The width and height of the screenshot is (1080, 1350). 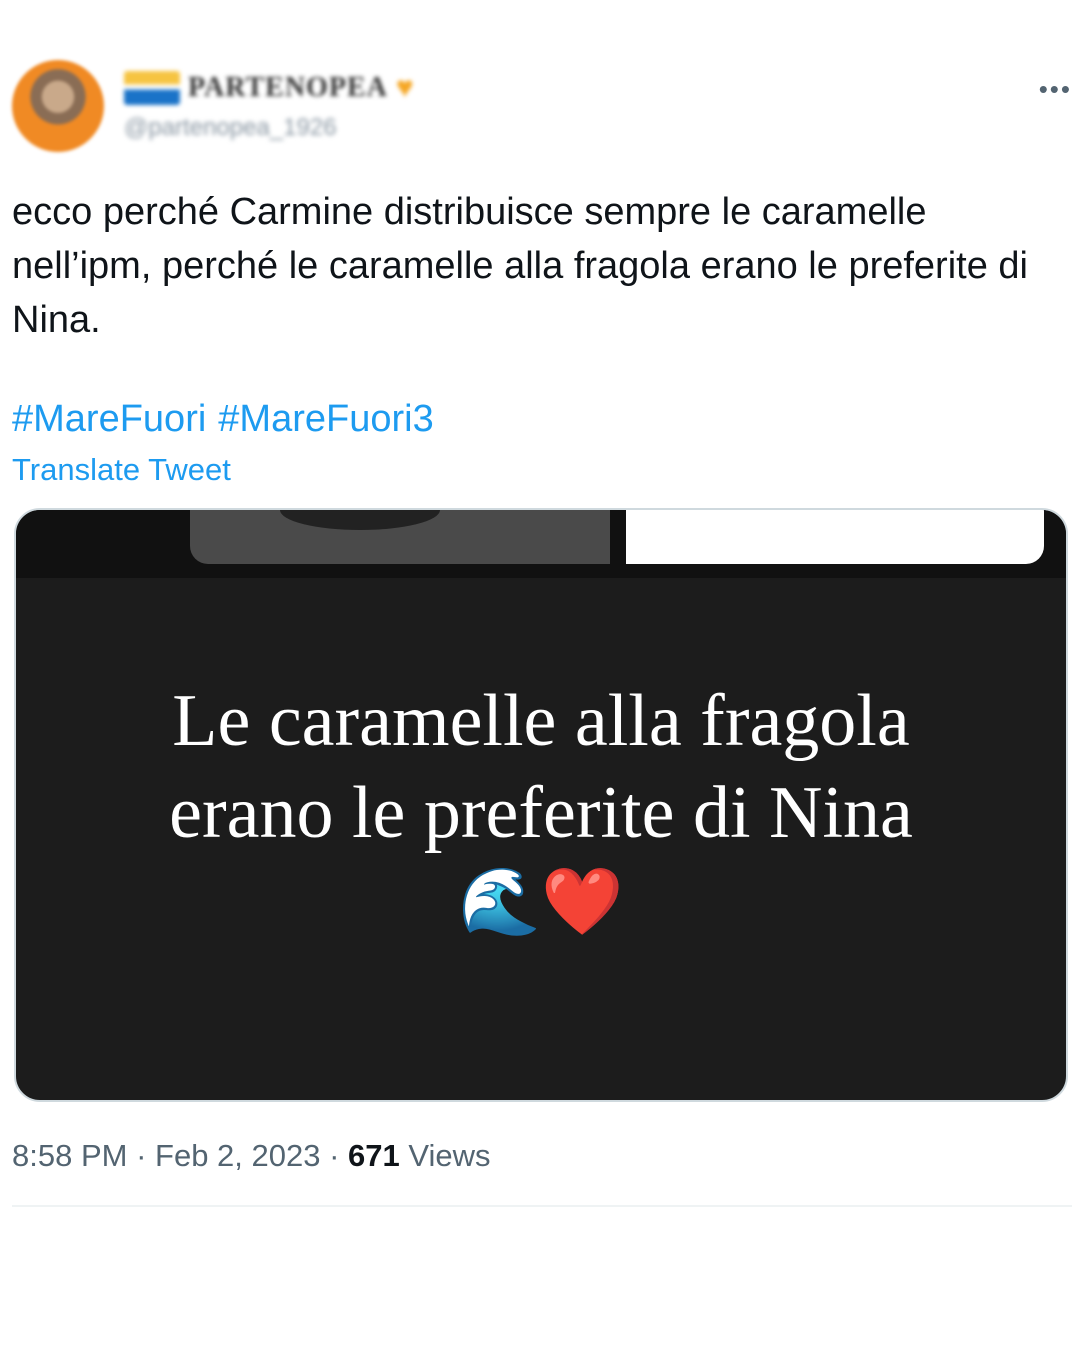 What do you see at coordinates (121, 470) in the screenshot?
I see `translate-tweet-link: Translate Tweet` at bounding box center [121, 470].